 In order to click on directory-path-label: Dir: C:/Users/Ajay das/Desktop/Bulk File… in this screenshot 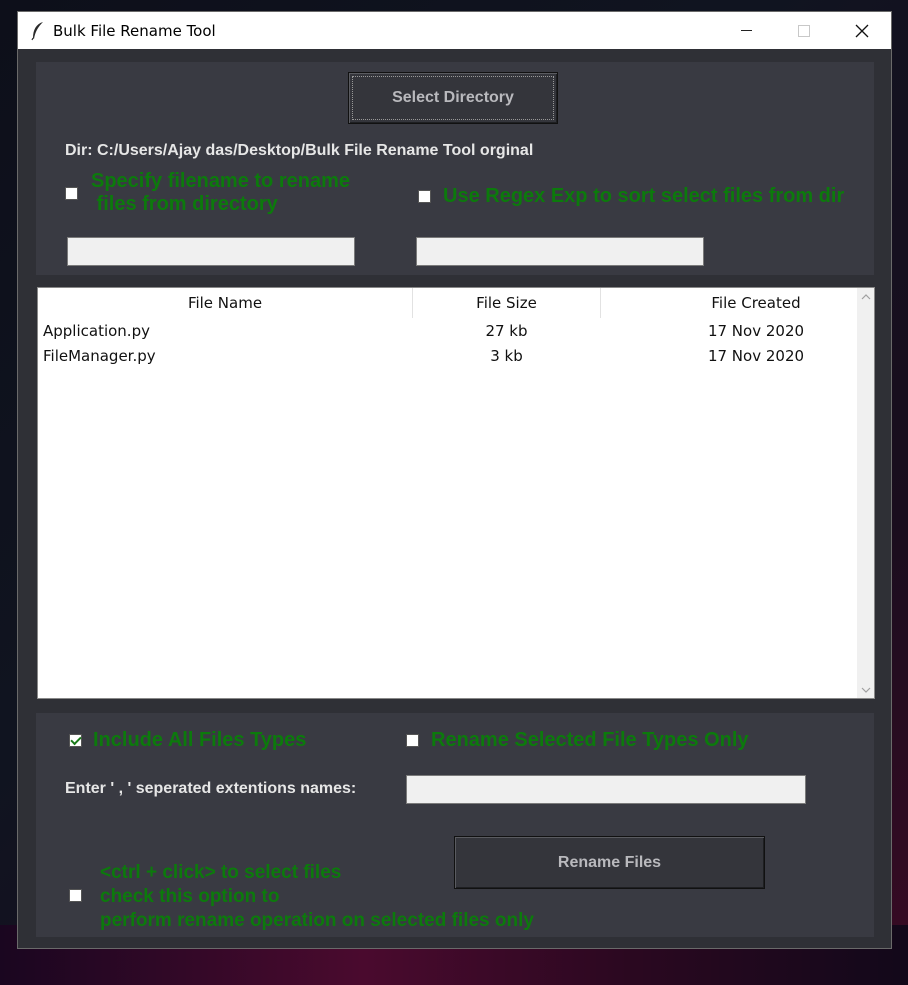, I will do `click(299, 150)`.